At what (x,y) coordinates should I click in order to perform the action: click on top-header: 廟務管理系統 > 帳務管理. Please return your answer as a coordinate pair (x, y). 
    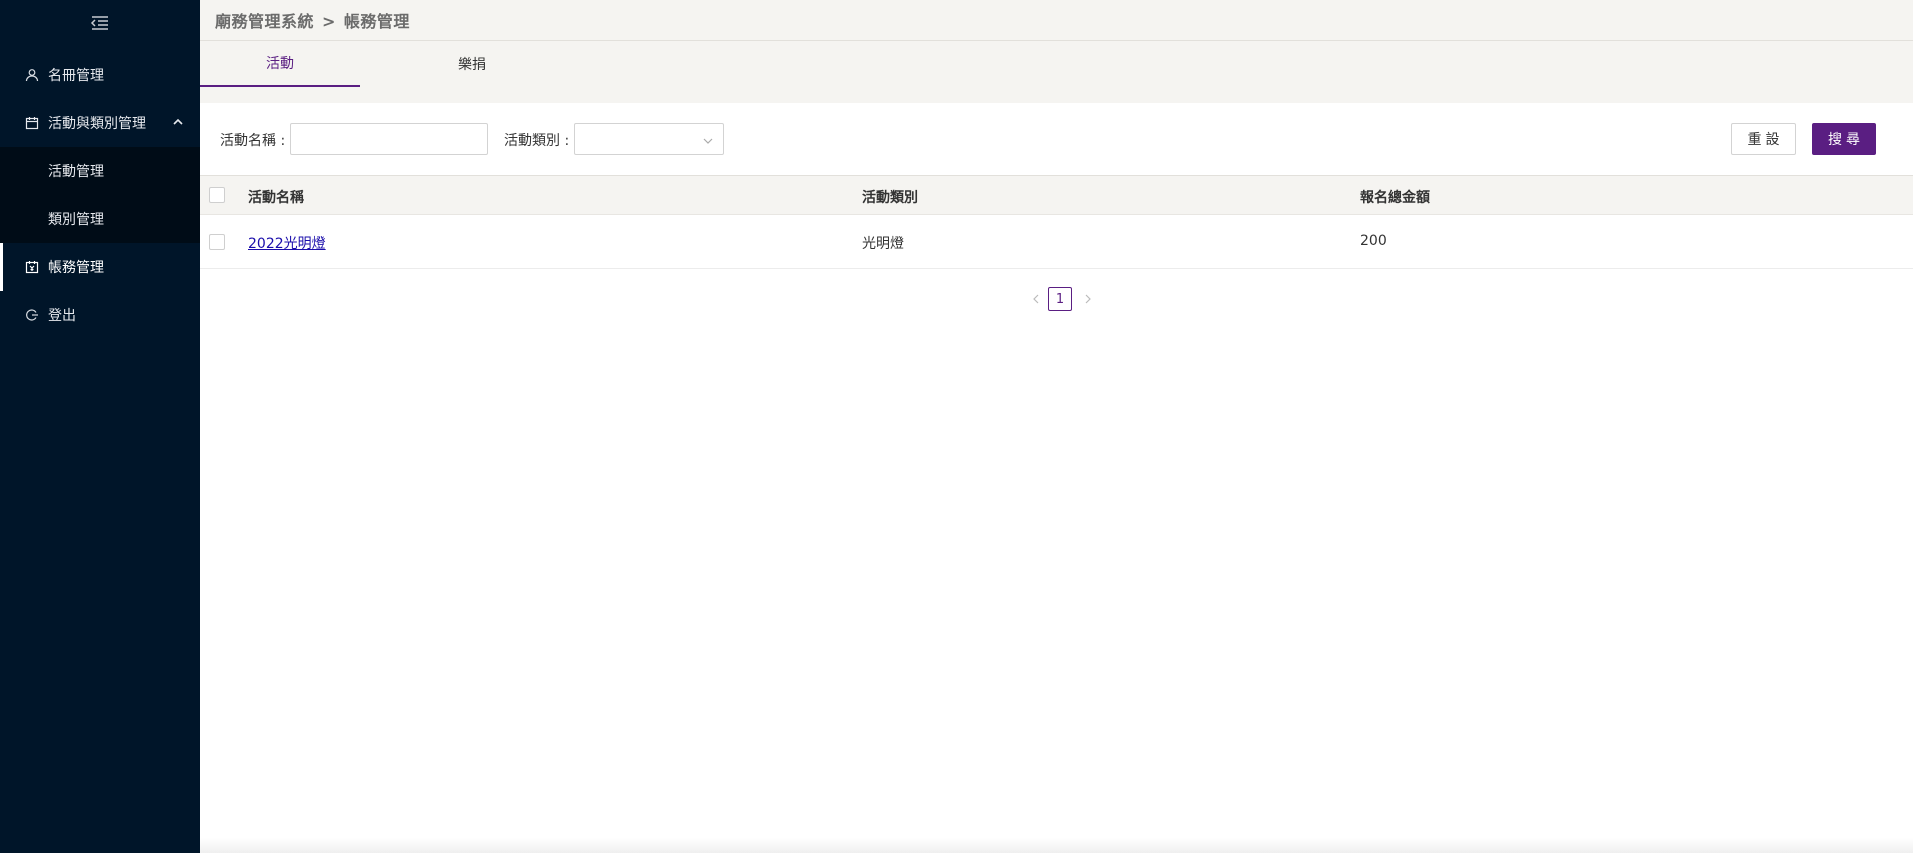
    Looking at the image, I should click on (1056, 20).